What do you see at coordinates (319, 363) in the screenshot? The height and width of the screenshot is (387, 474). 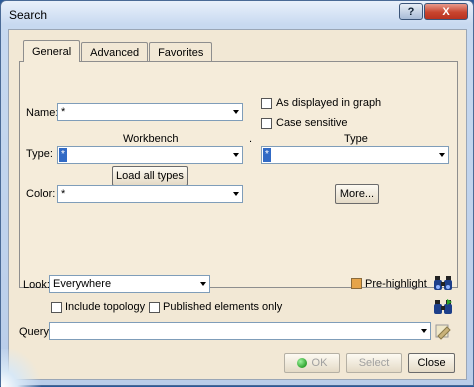 I see `ok-label: OK` at bounding box center [319, 363].